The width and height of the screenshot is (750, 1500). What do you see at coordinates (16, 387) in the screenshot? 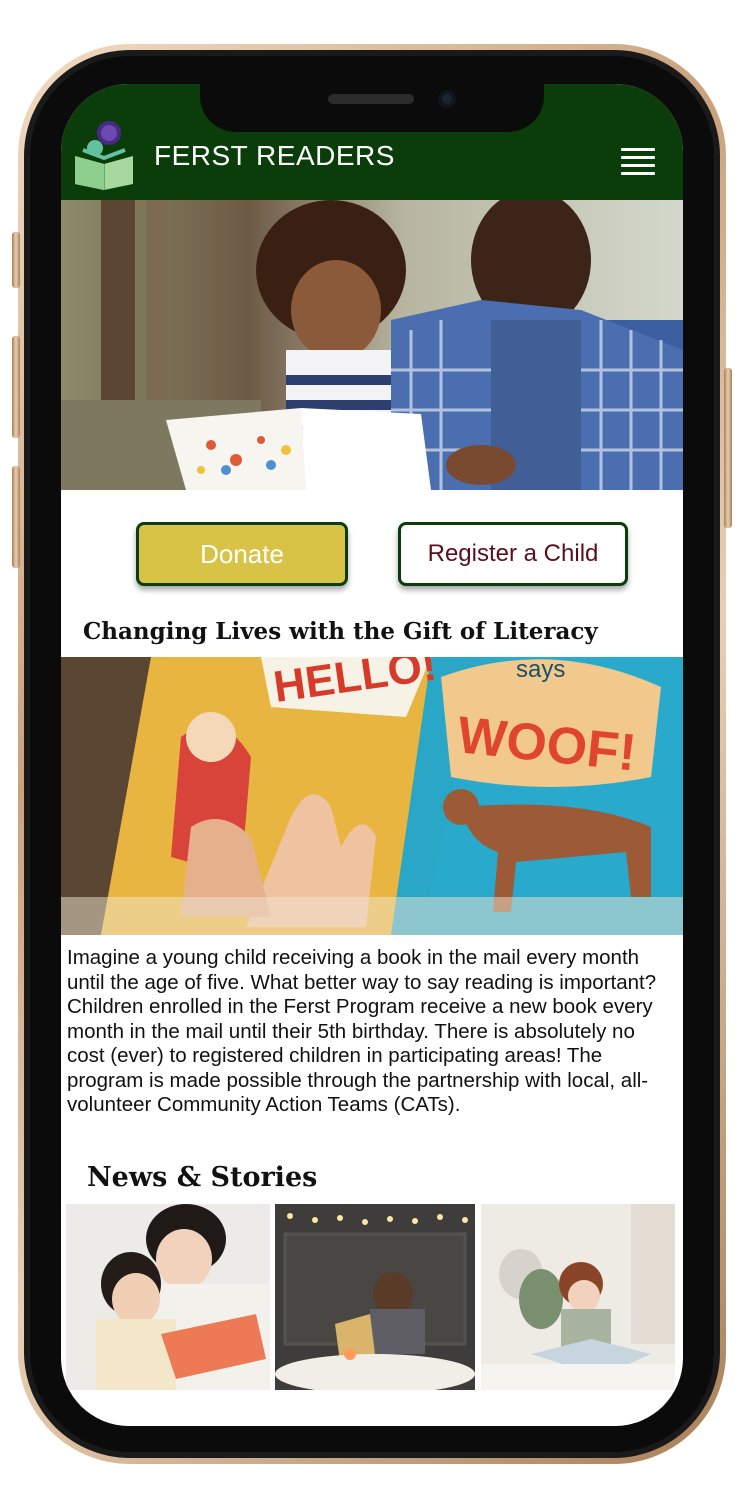
I see `volume-up-button` at bounding box center [16, 387].